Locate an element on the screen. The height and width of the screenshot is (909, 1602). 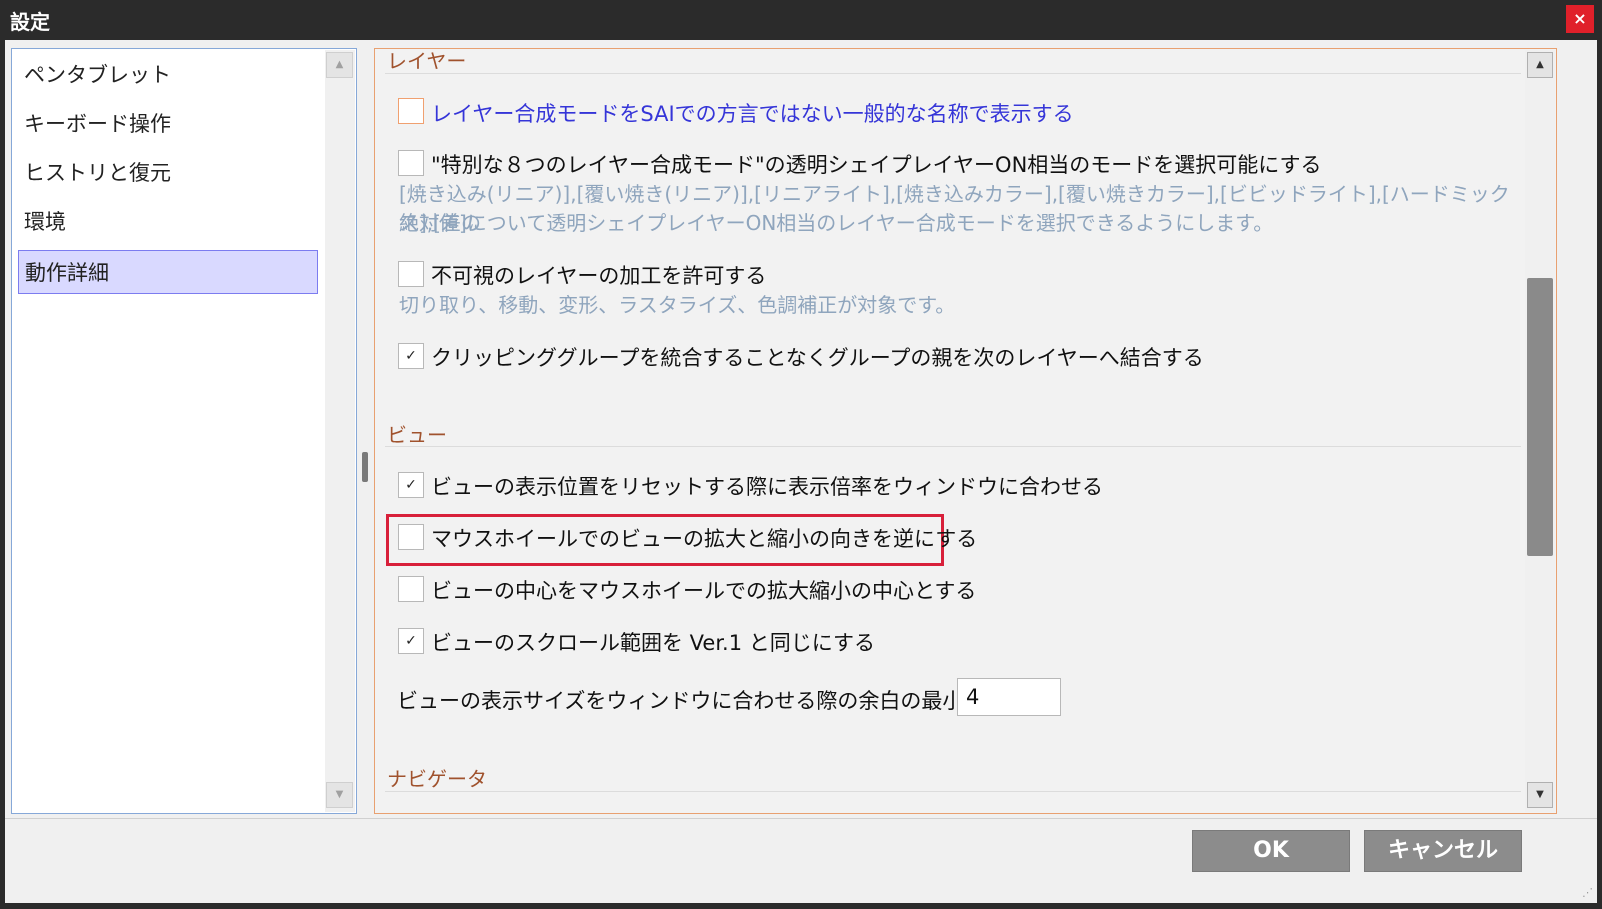
checkbox-merge-clipping-group: ✓ is located at coordinates (411, 356).